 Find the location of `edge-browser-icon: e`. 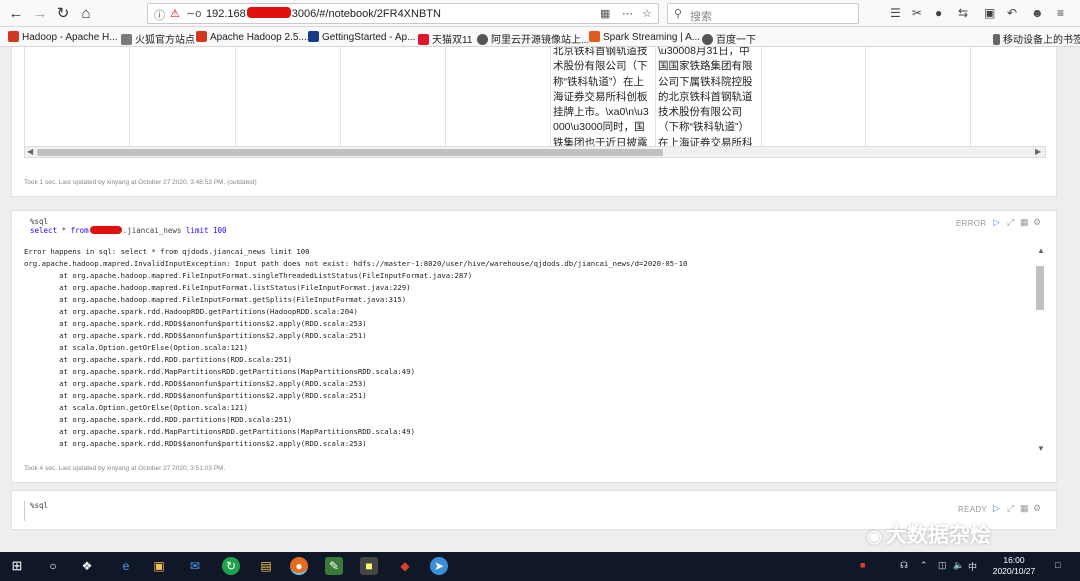

edge-browser-icon: e is located at coordinates (126, 566).